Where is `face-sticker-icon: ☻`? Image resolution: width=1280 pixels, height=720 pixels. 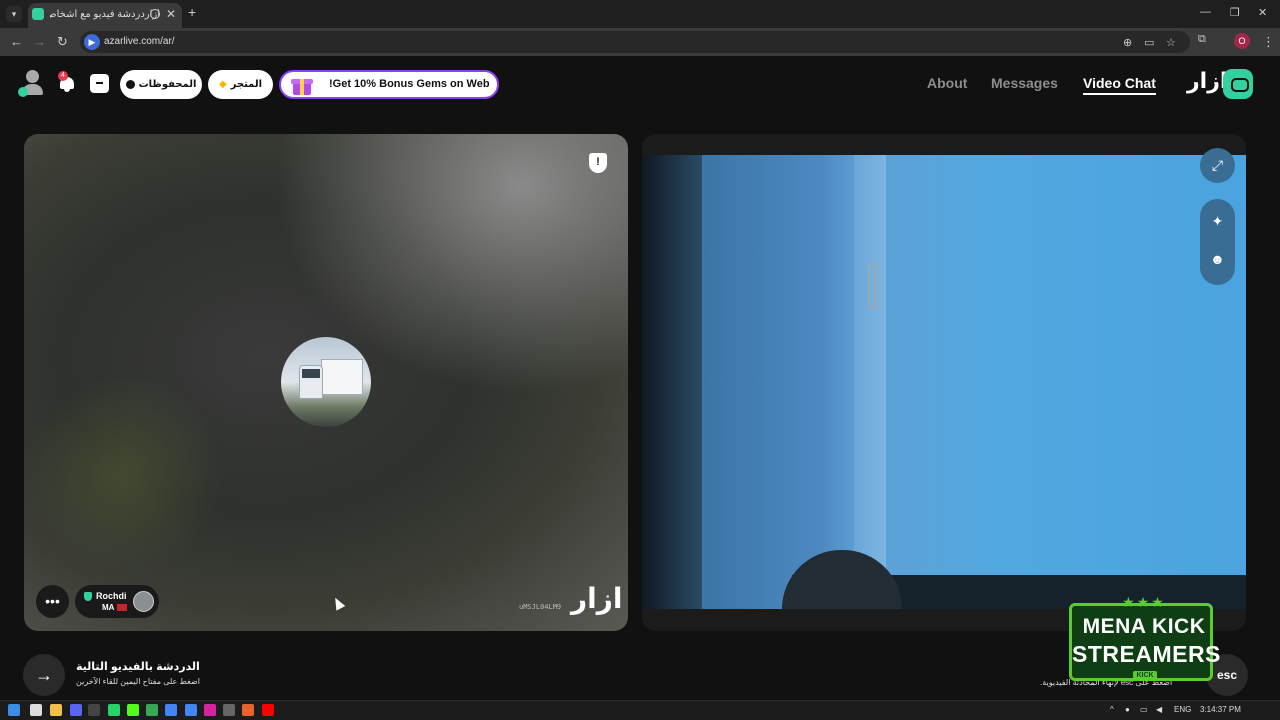
face-sticker-icon: ☻ is located at coordinates (1217, 259).